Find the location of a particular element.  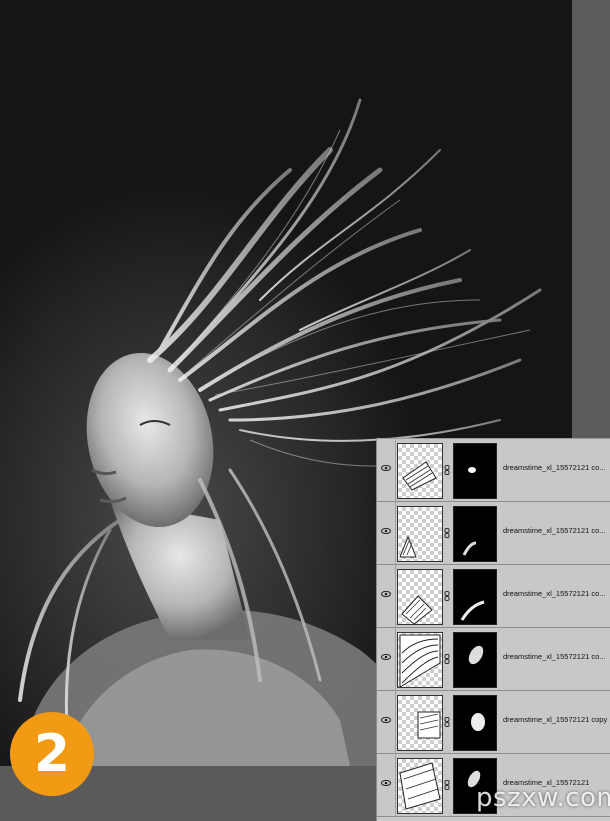

layer-row: dreamstime_xl_15572121 copy is located at coordinates (493, 722).